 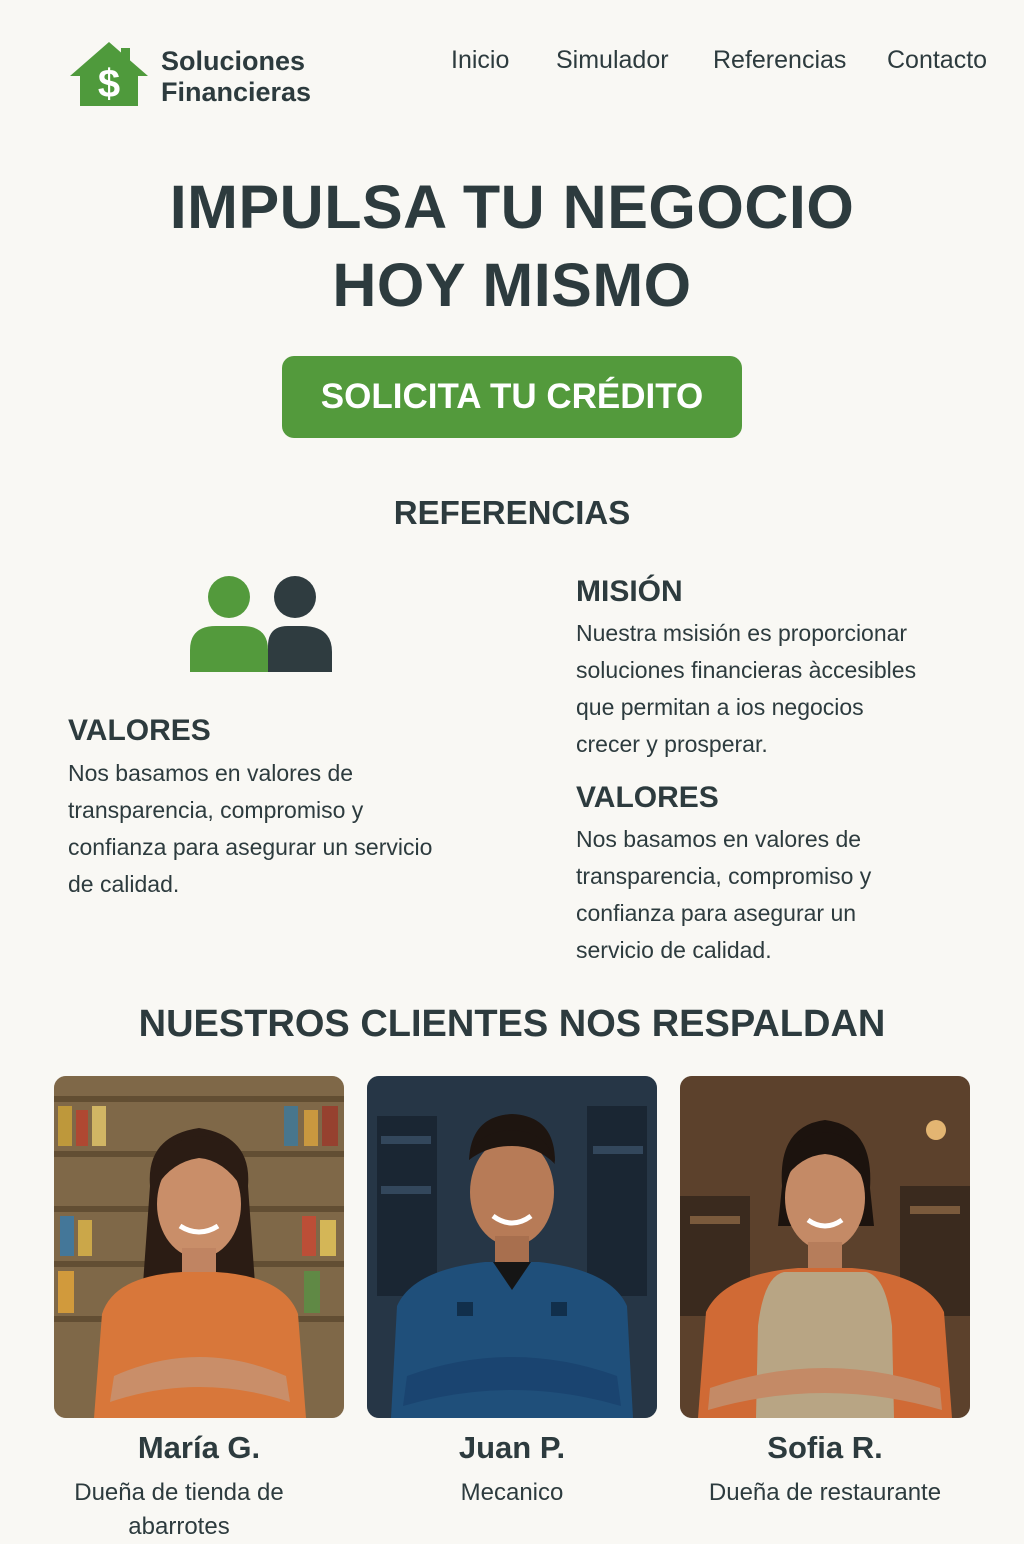 What do you see at coordinates (233, 61) in the screenshot?
I see `brand-name-line1: Soluciones` at bounding box center [233, 61].